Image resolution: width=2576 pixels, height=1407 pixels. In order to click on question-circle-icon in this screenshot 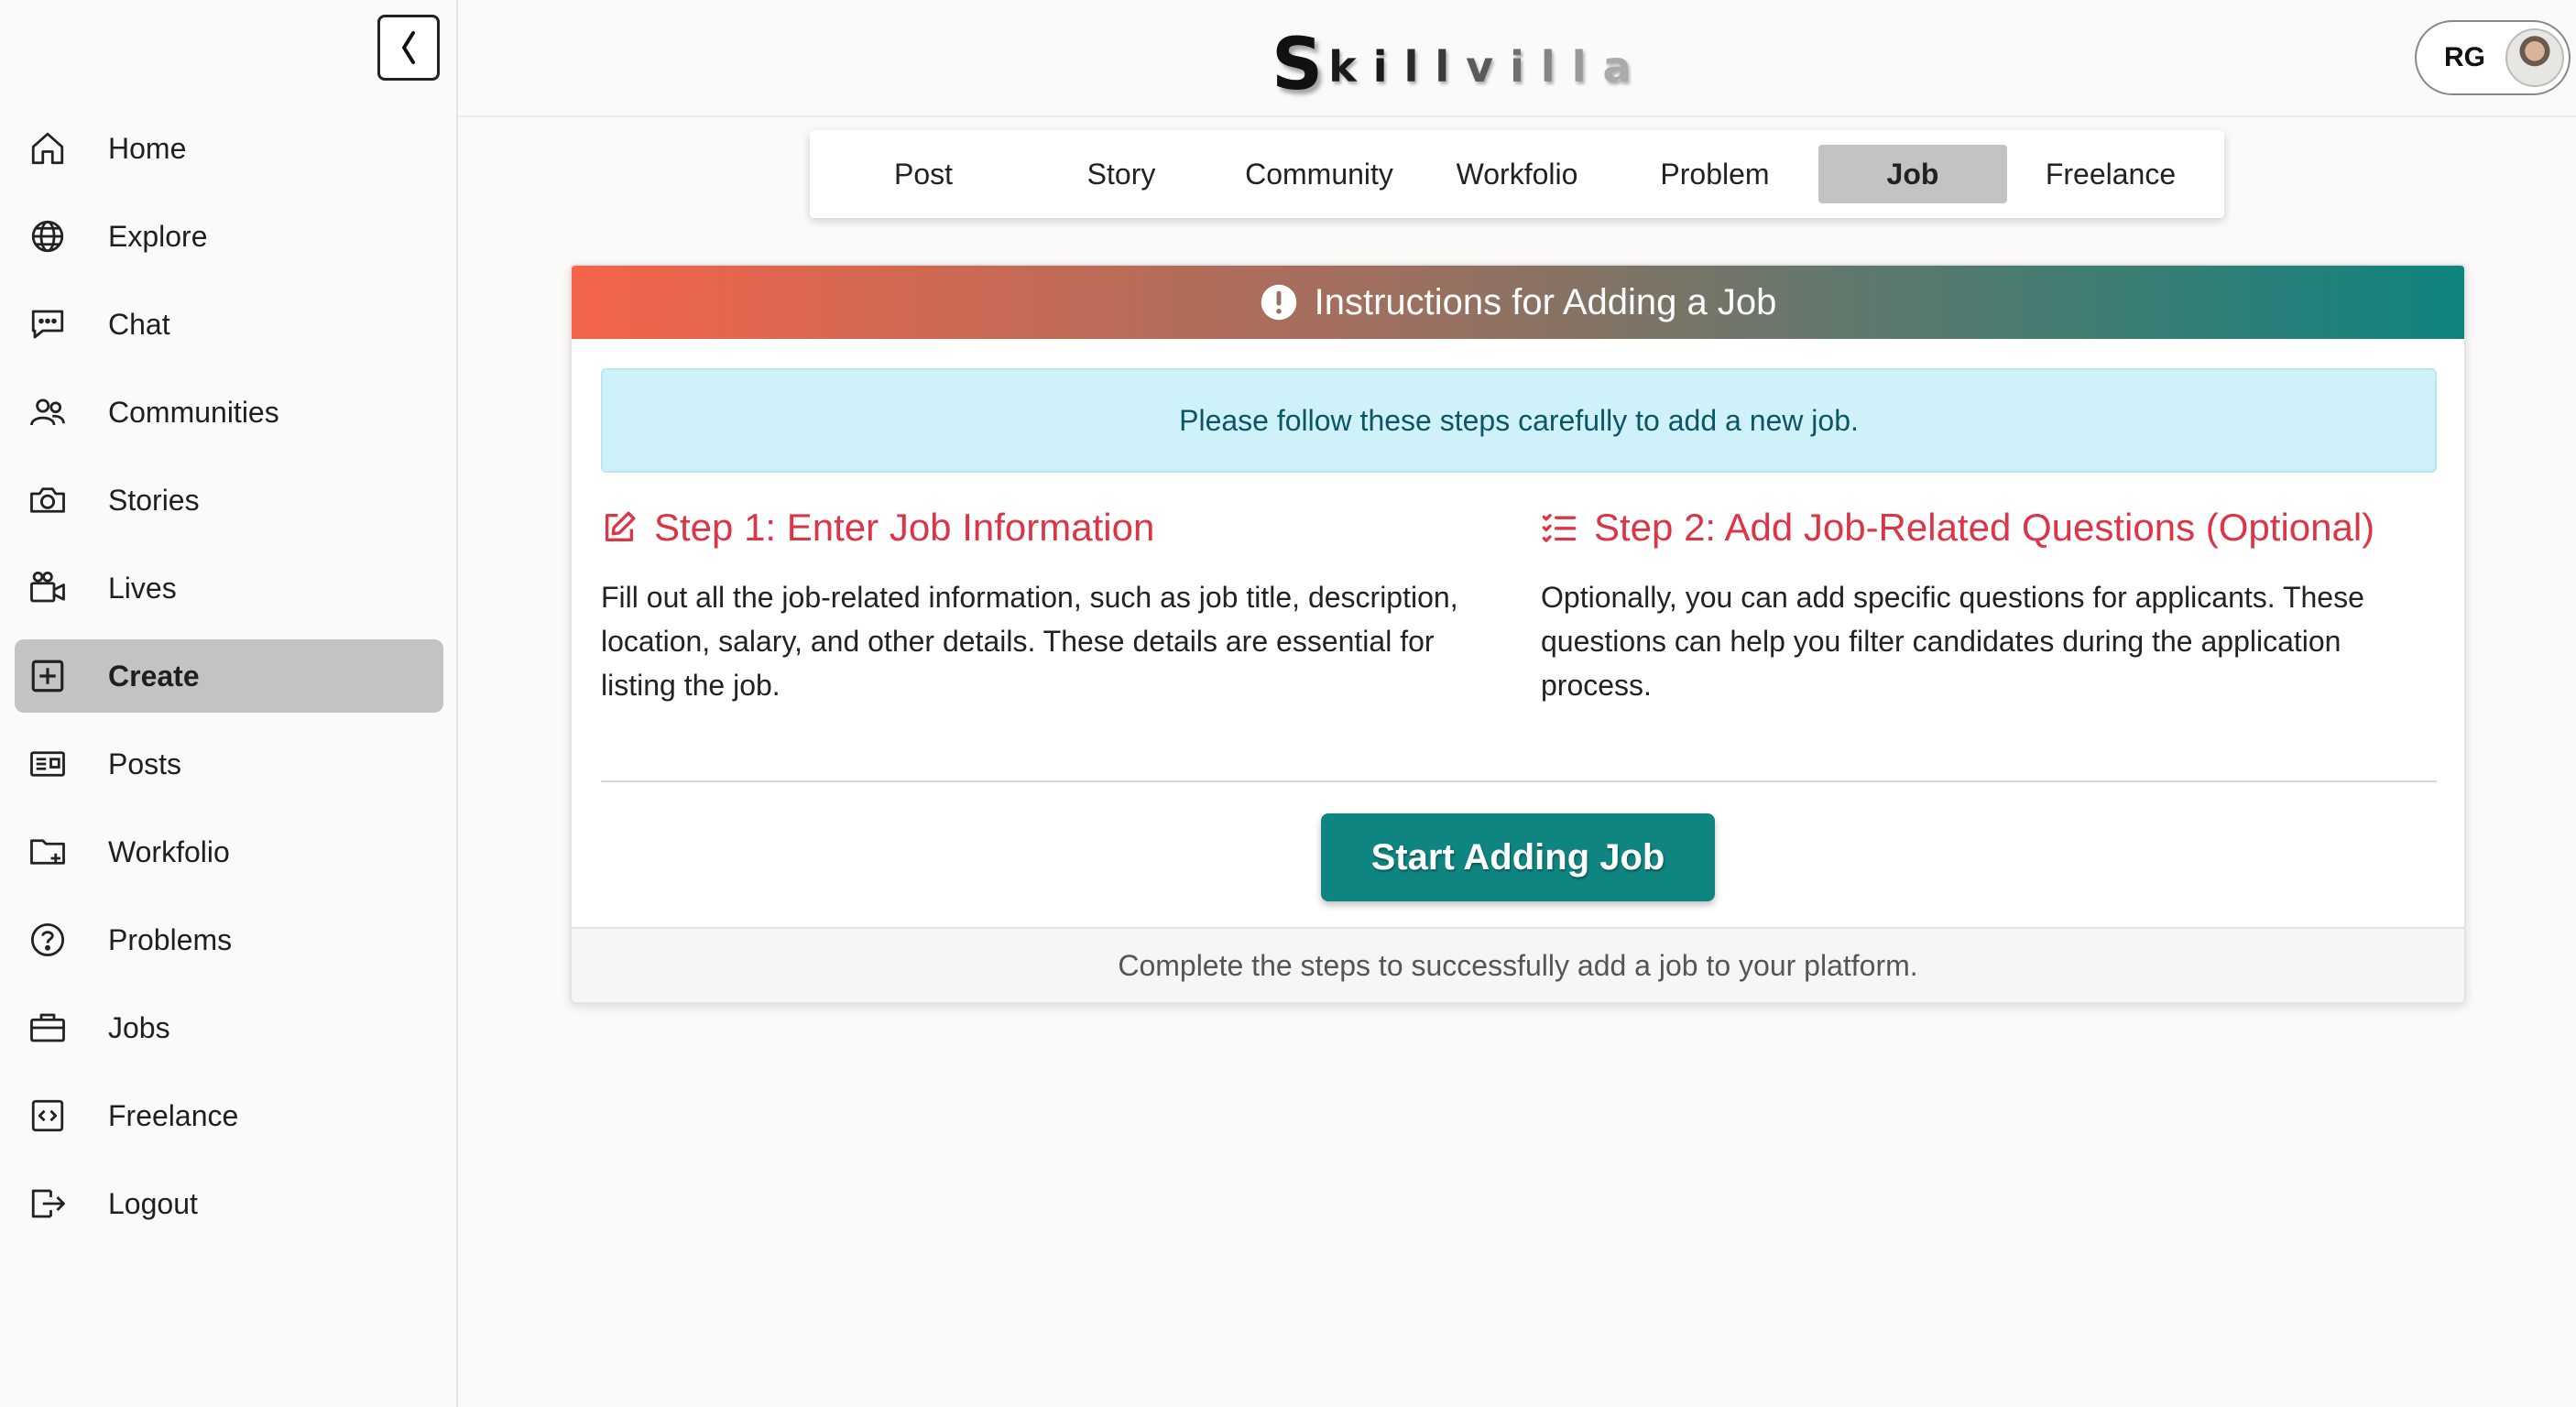, I will do `click(48, 940)`.